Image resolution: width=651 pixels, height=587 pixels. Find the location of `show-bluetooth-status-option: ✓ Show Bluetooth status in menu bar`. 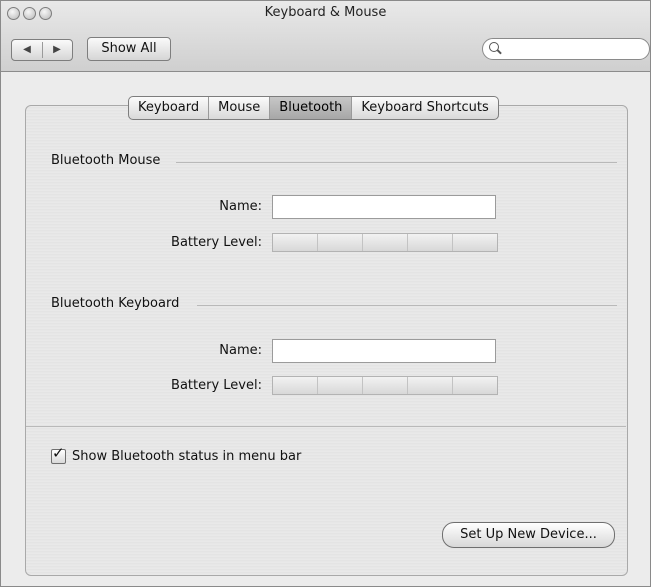

show-bluetooth-status-option: ✓ Show Bluetooth status in menu bar is located at coordinates (176, 454).